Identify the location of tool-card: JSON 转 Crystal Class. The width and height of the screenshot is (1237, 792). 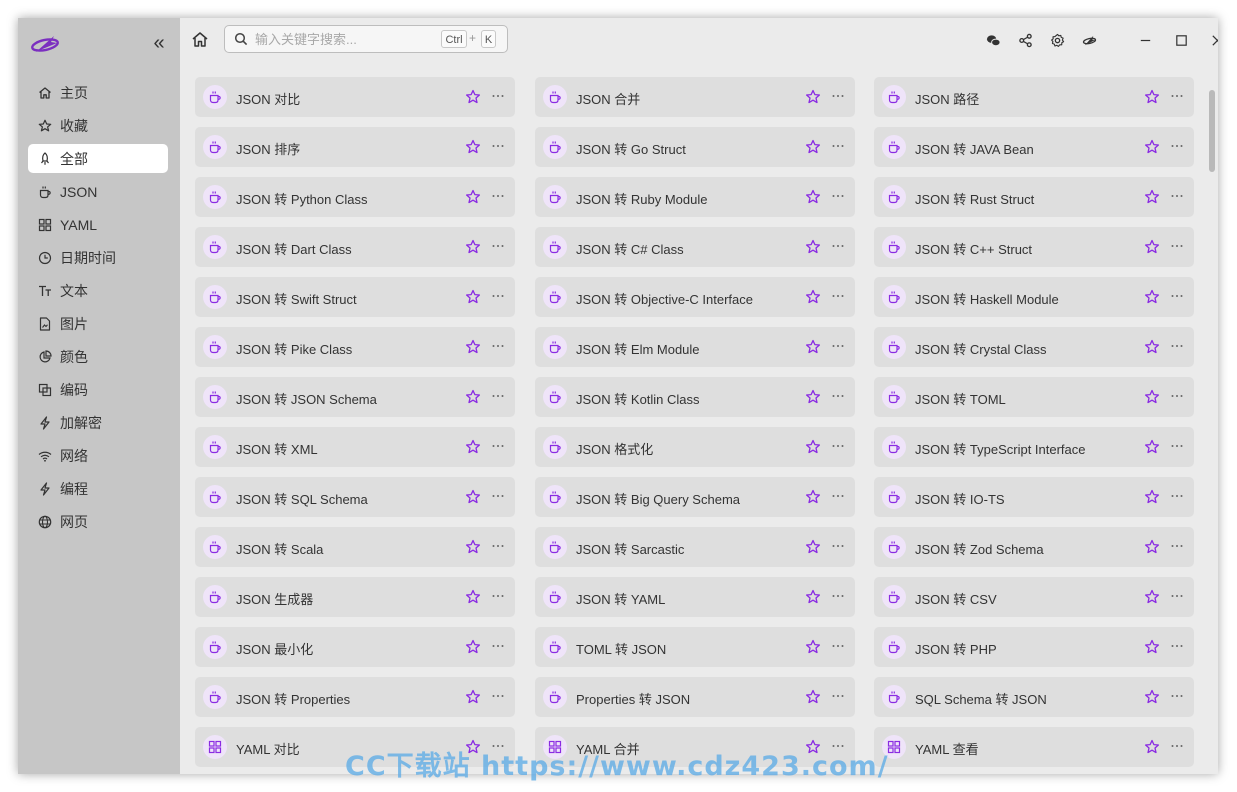
(1034, 347).